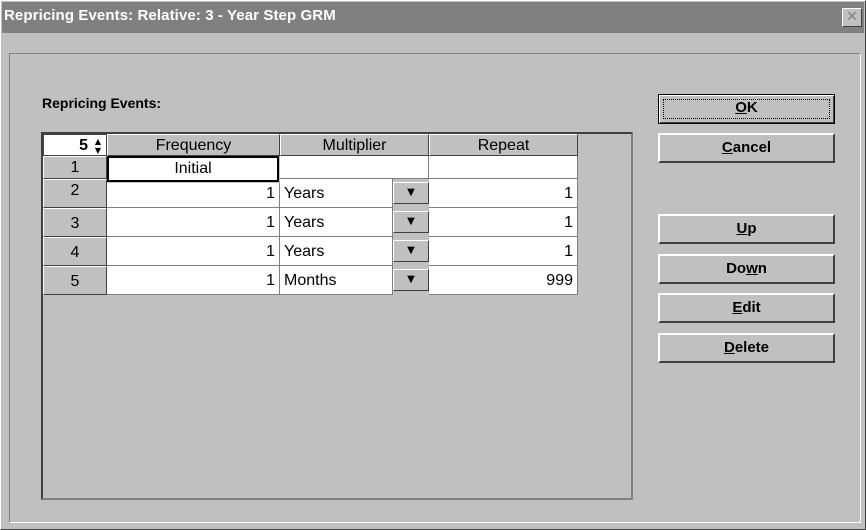 This screenshot has height=530, width=866. I want to click on close-icon: ✕, so click(852, 17).